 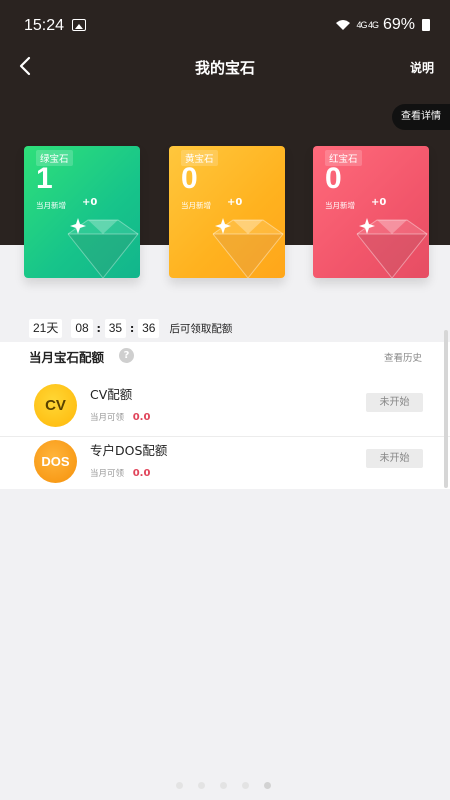 I want to click on status-right: 4G 4G 69%, so click(x=382, y=25).